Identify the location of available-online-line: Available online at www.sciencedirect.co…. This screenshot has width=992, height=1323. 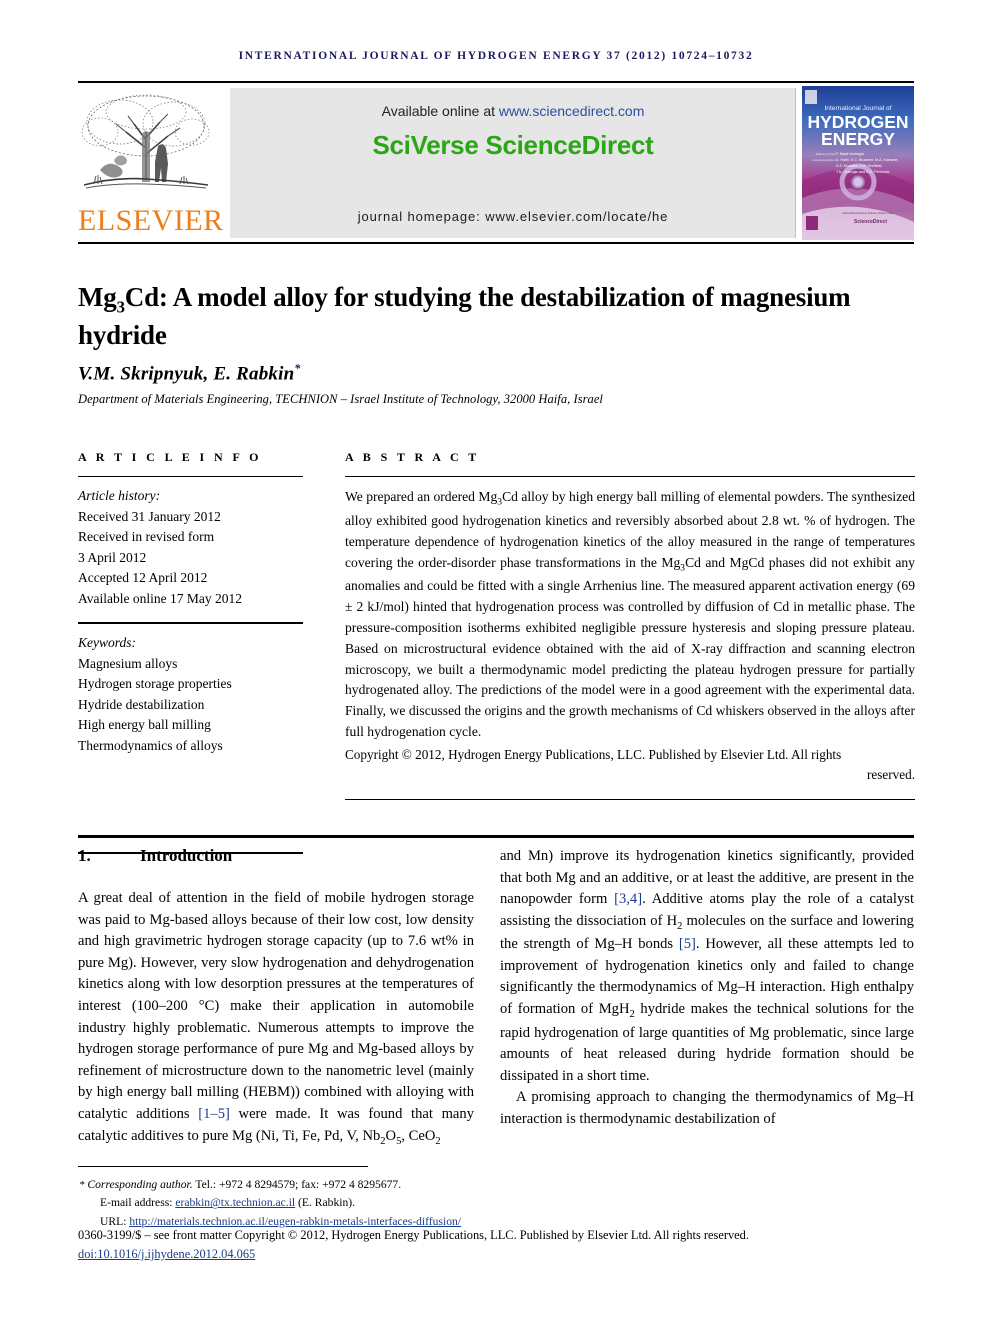
(513, 111).